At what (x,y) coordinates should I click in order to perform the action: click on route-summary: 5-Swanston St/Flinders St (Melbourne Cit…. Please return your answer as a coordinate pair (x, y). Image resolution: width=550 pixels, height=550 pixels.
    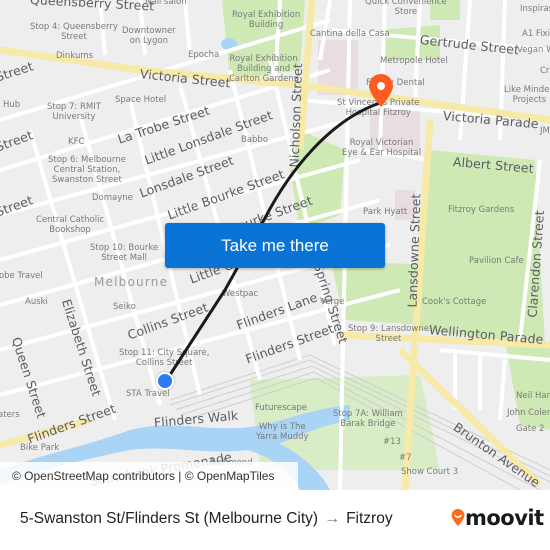
    Looking at the image, I should click on (206, 519).